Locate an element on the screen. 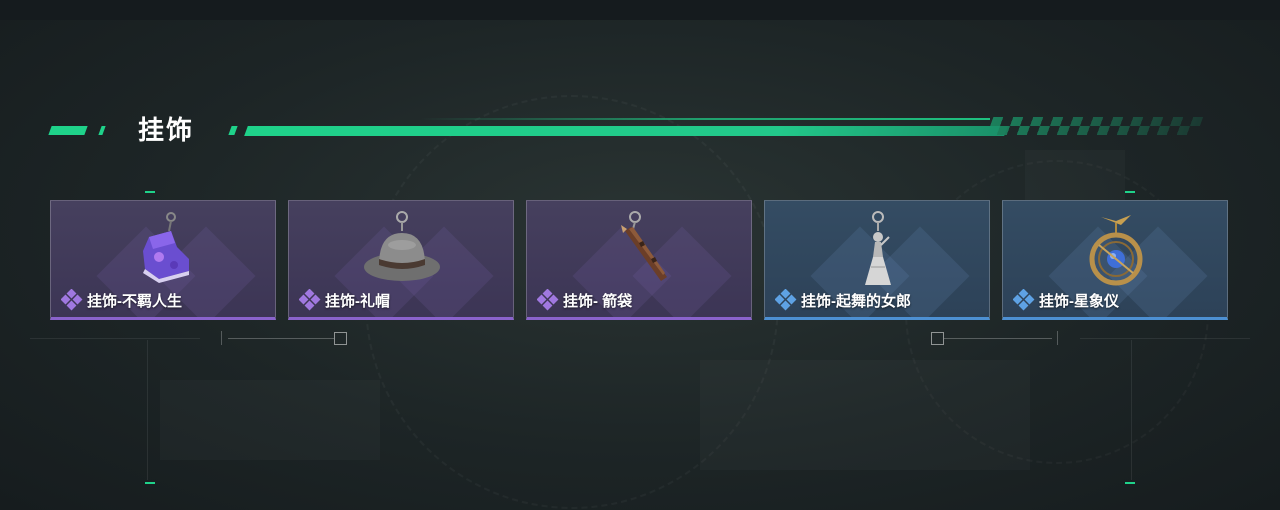  quiver-charm-icon is located at coordinates (644, 246).